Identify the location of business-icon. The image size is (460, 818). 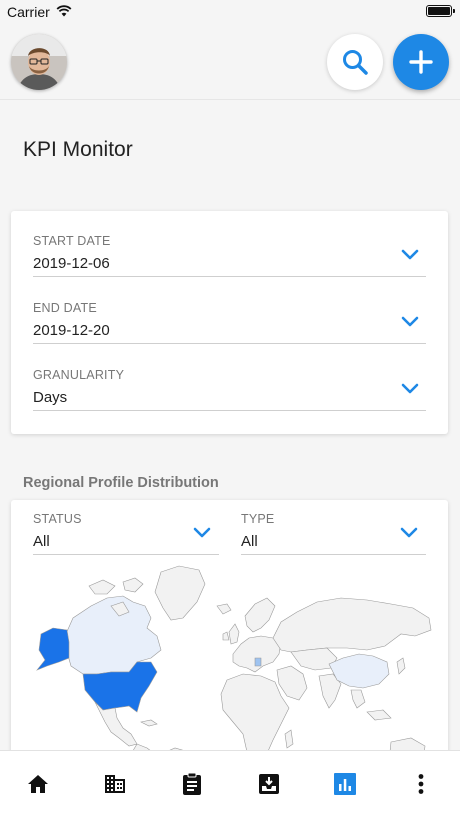
(115, 784).